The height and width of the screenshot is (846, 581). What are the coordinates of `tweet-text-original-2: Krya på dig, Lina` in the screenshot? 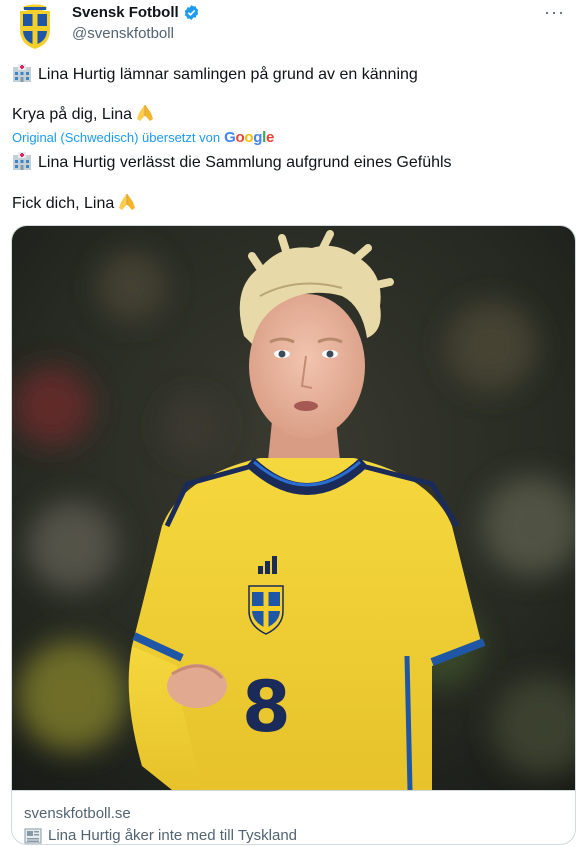 It's located at (72, 114).